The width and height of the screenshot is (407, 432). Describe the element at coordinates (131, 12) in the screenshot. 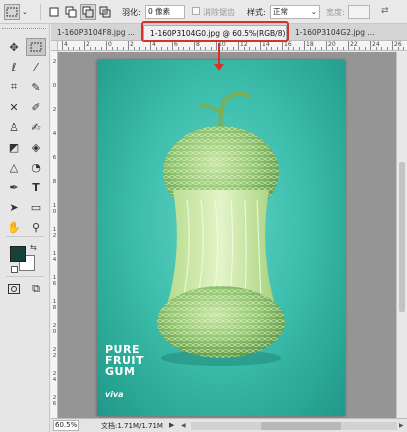

I see `feather-label: 羽化:` at that location.